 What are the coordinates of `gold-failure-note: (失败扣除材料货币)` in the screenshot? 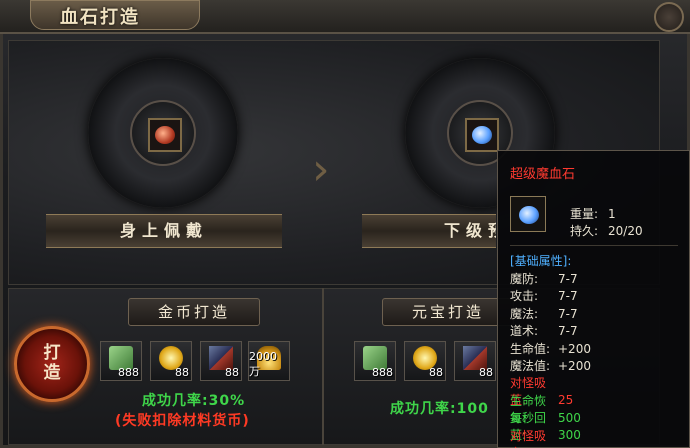 It's located at (182, 421).